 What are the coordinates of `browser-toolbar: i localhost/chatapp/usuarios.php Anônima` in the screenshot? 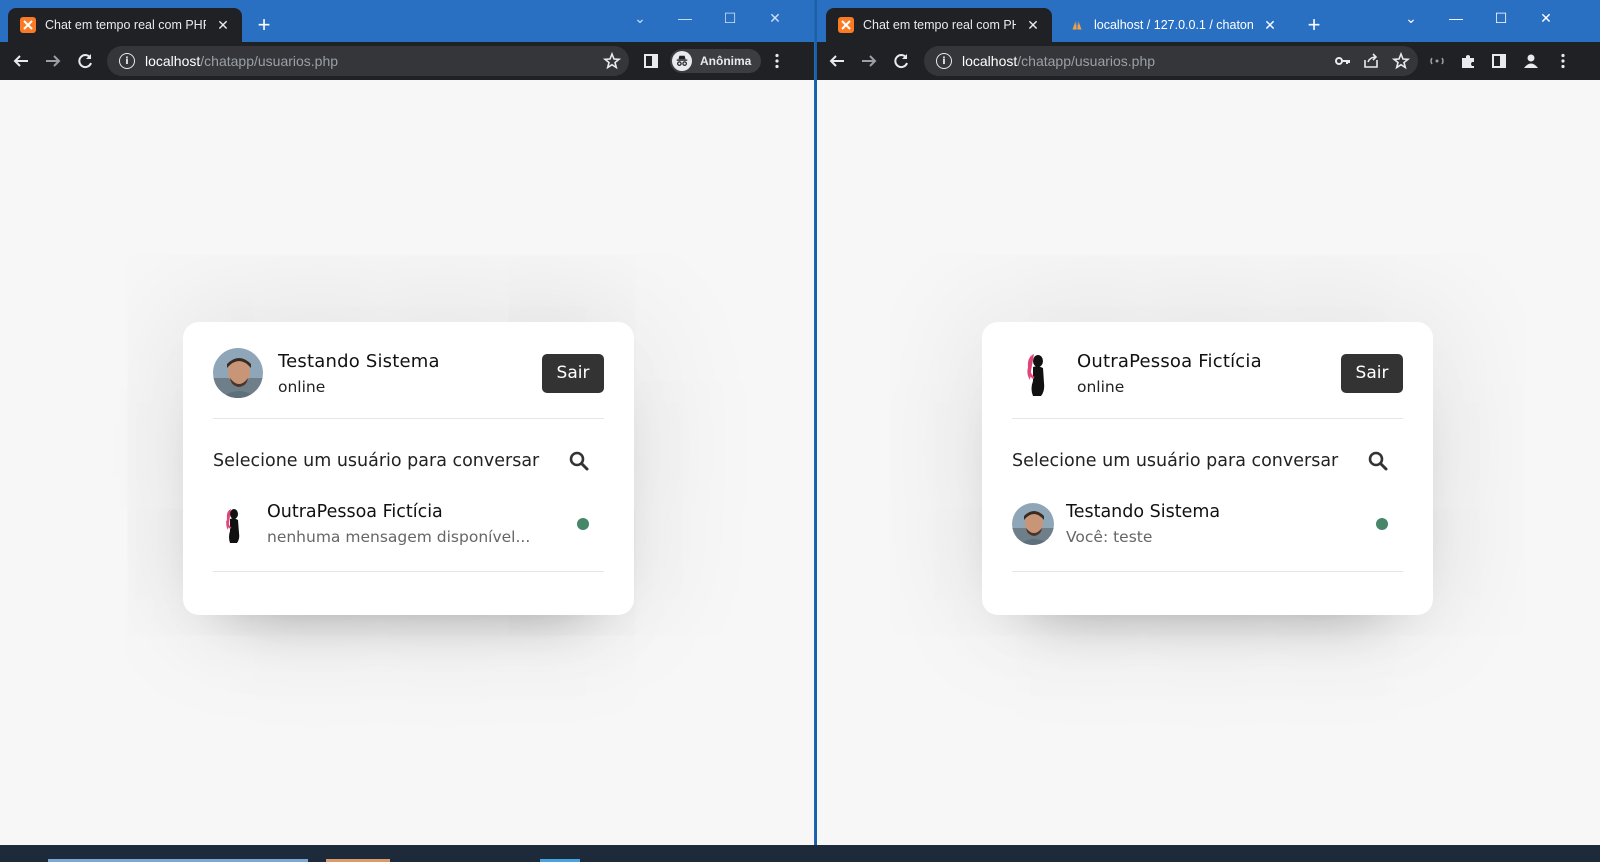 It's located at (407, 61).